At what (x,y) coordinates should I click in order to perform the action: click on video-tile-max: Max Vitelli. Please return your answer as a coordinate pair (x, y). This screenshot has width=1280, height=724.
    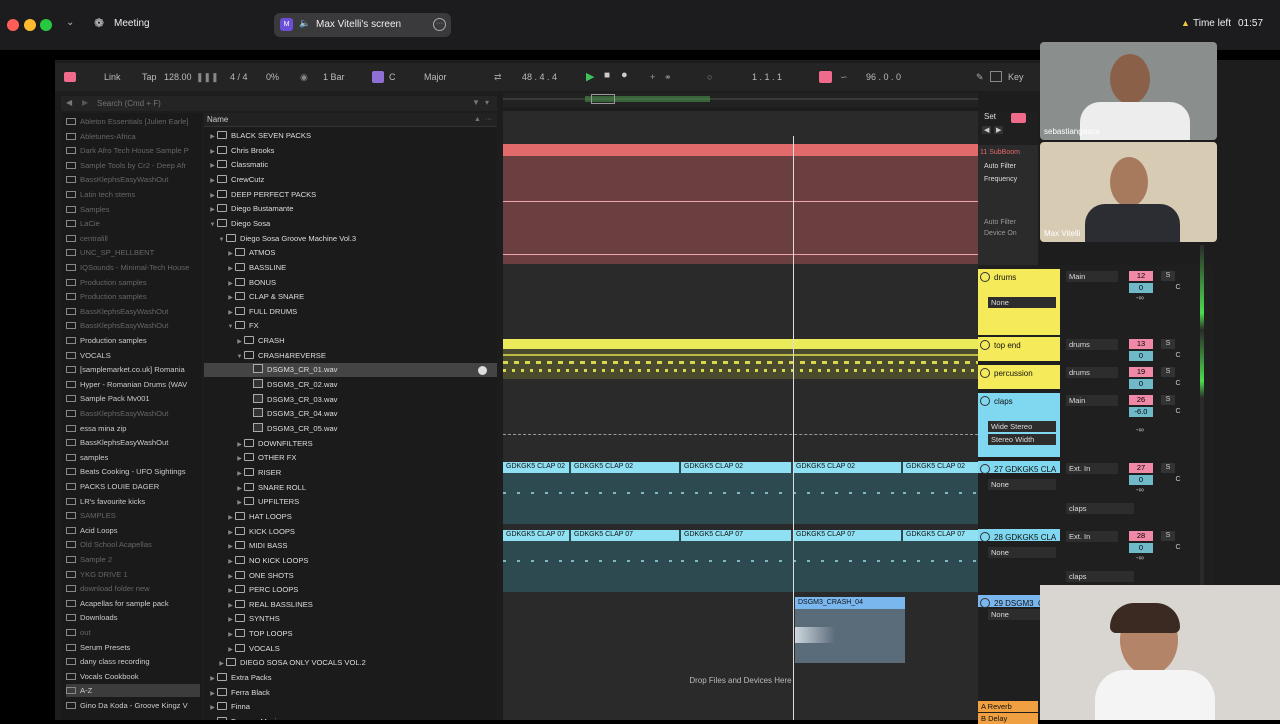
    Looking at the image, I should click on (1128, 192).